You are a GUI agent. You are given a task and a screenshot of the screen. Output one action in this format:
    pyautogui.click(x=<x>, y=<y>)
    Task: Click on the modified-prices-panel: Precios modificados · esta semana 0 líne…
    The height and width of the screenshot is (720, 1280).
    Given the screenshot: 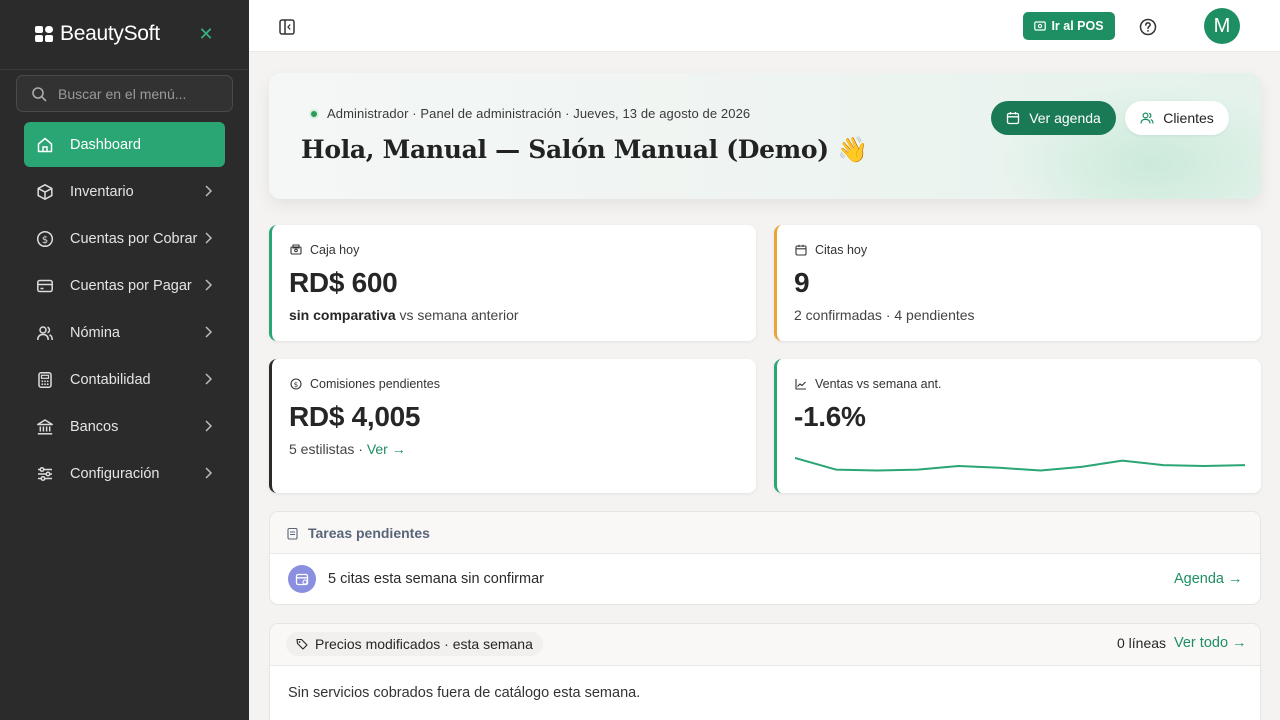 What is the action you would take?
    pyautogui.click(x=765, y=671)
    